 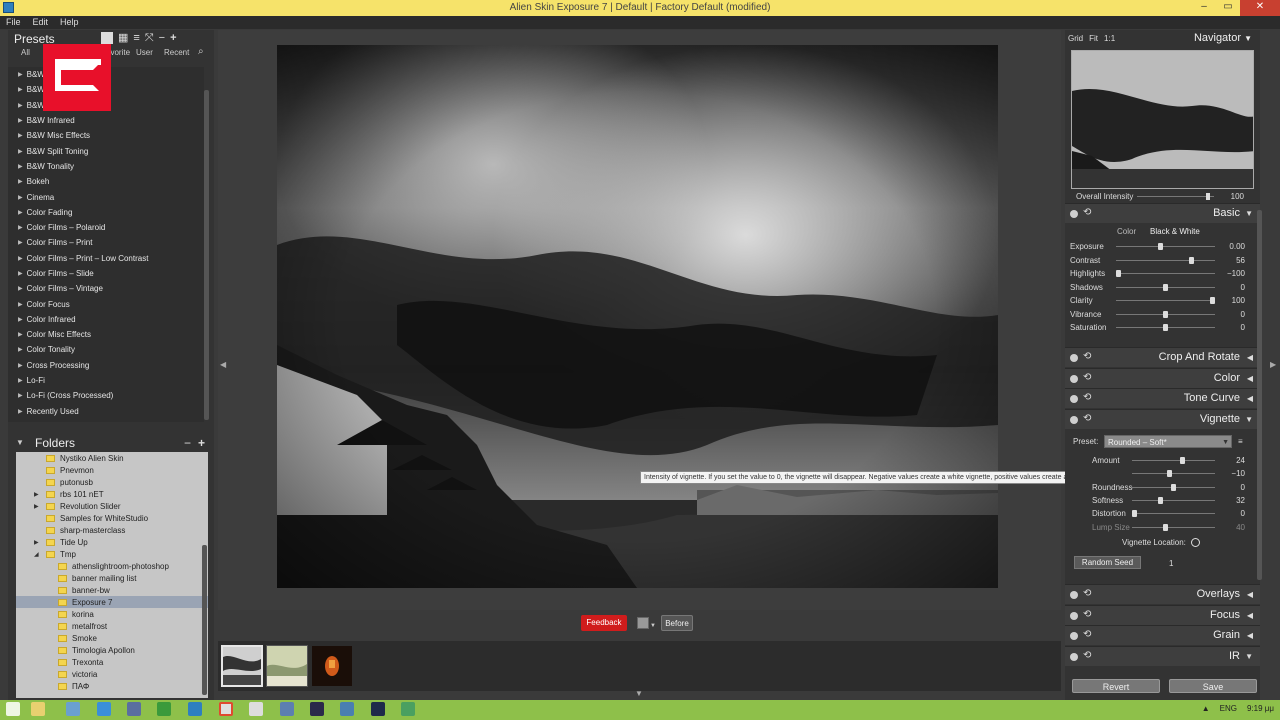 I want to click on folder-item: ▶ rbs 101 nET, so click(x=112, y=494).